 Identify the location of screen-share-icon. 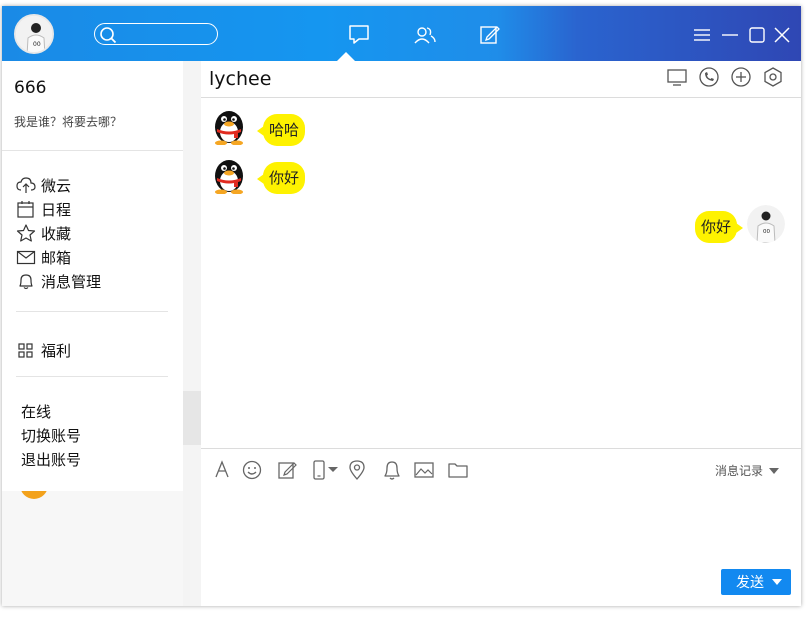
(677, 77).